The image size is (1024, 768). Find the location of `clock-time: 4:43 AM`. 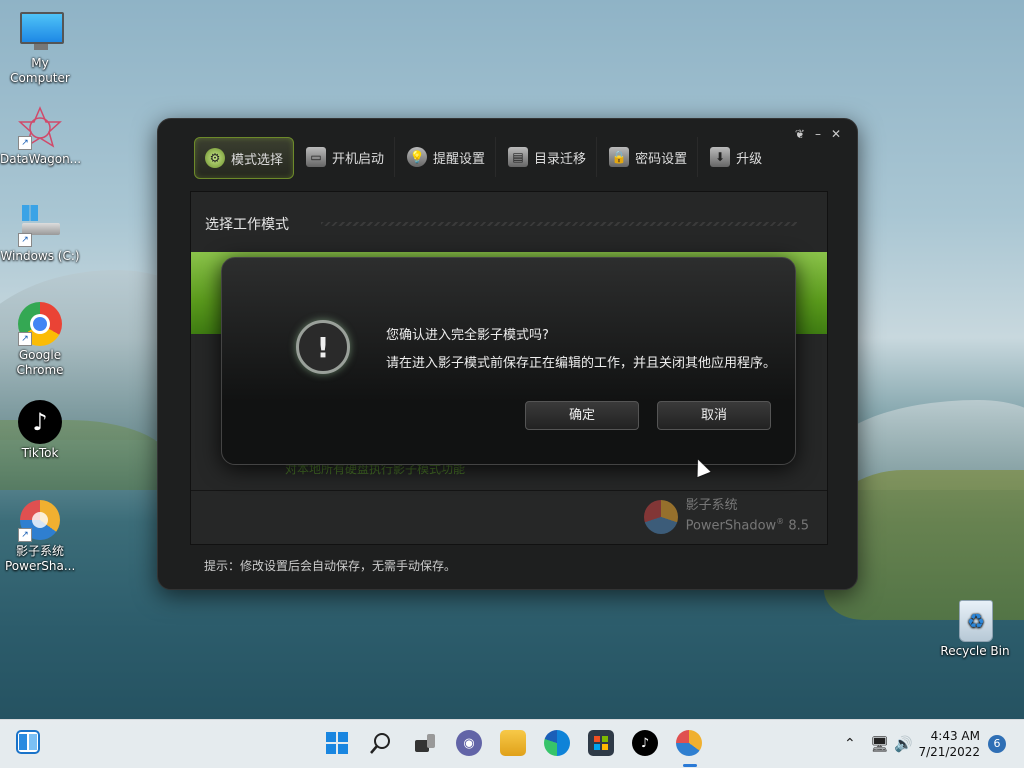

clock-time: 4:43 AM is located at coordinates (955, 736).